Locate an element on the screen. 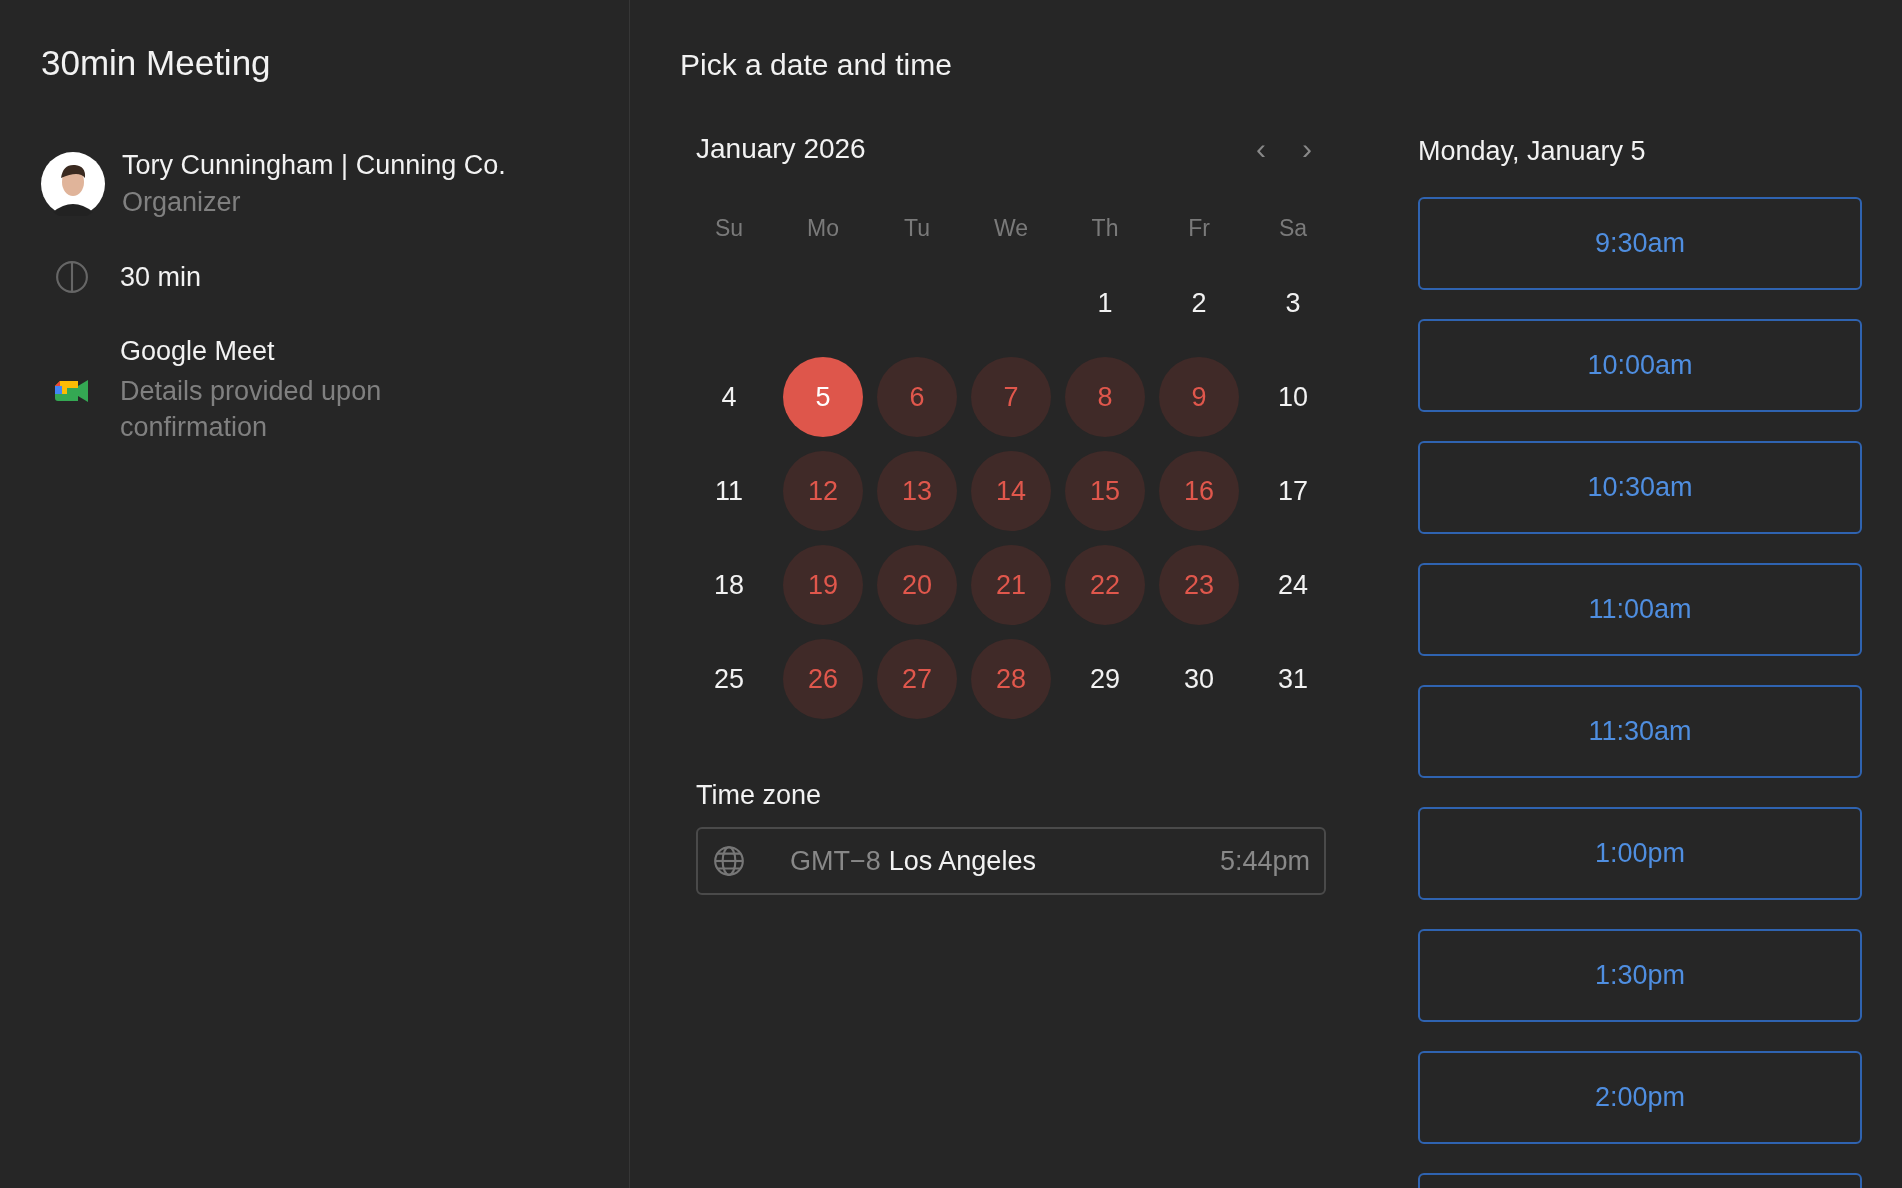 This screenshot has height=1188, width=1902. day-number: 29 is located at coordinates (1104, 679).